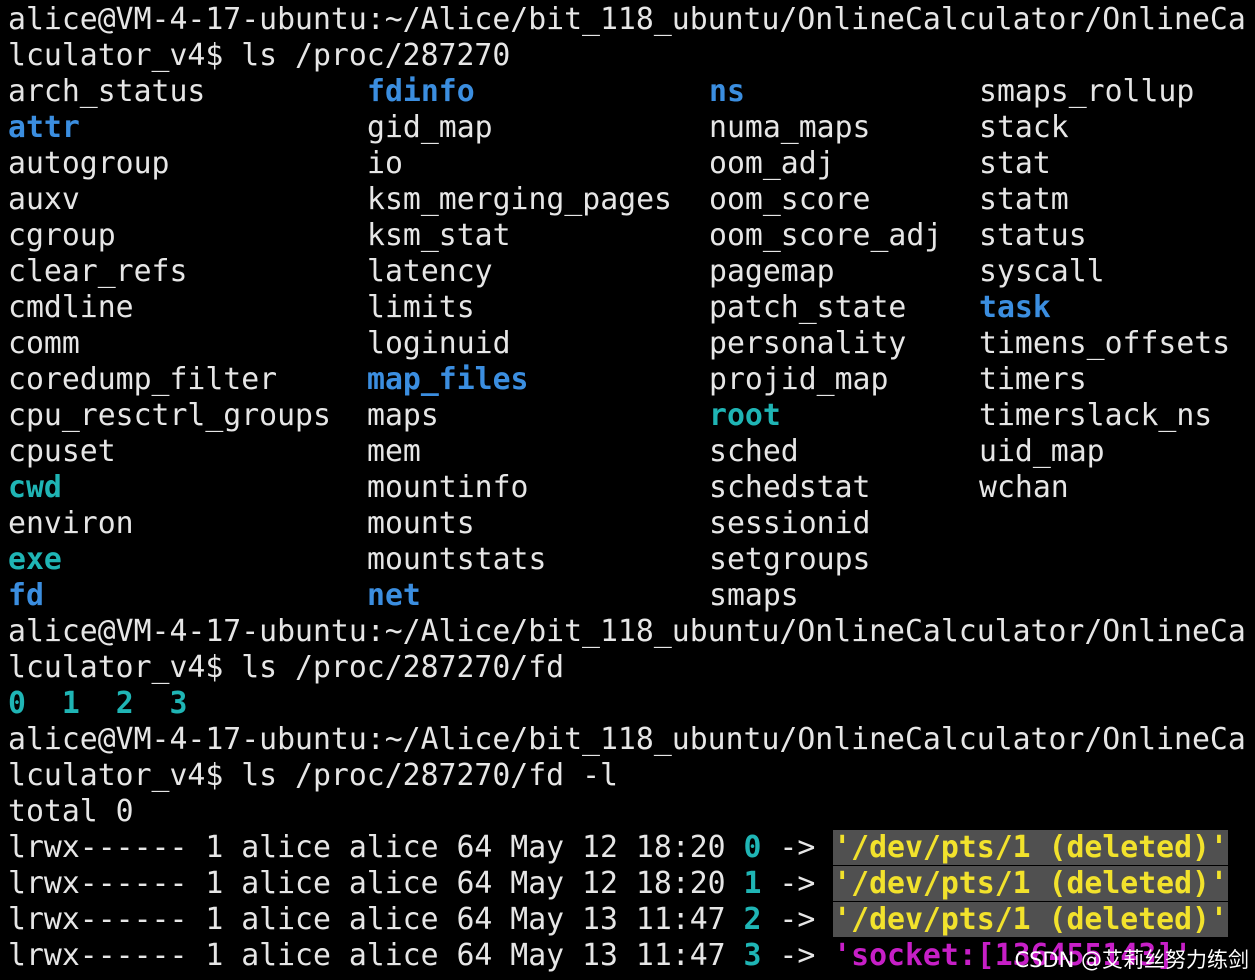 The image size is (1255, 980). I want to click on listing-row: environ mounts sessionid, so click(439, 524).